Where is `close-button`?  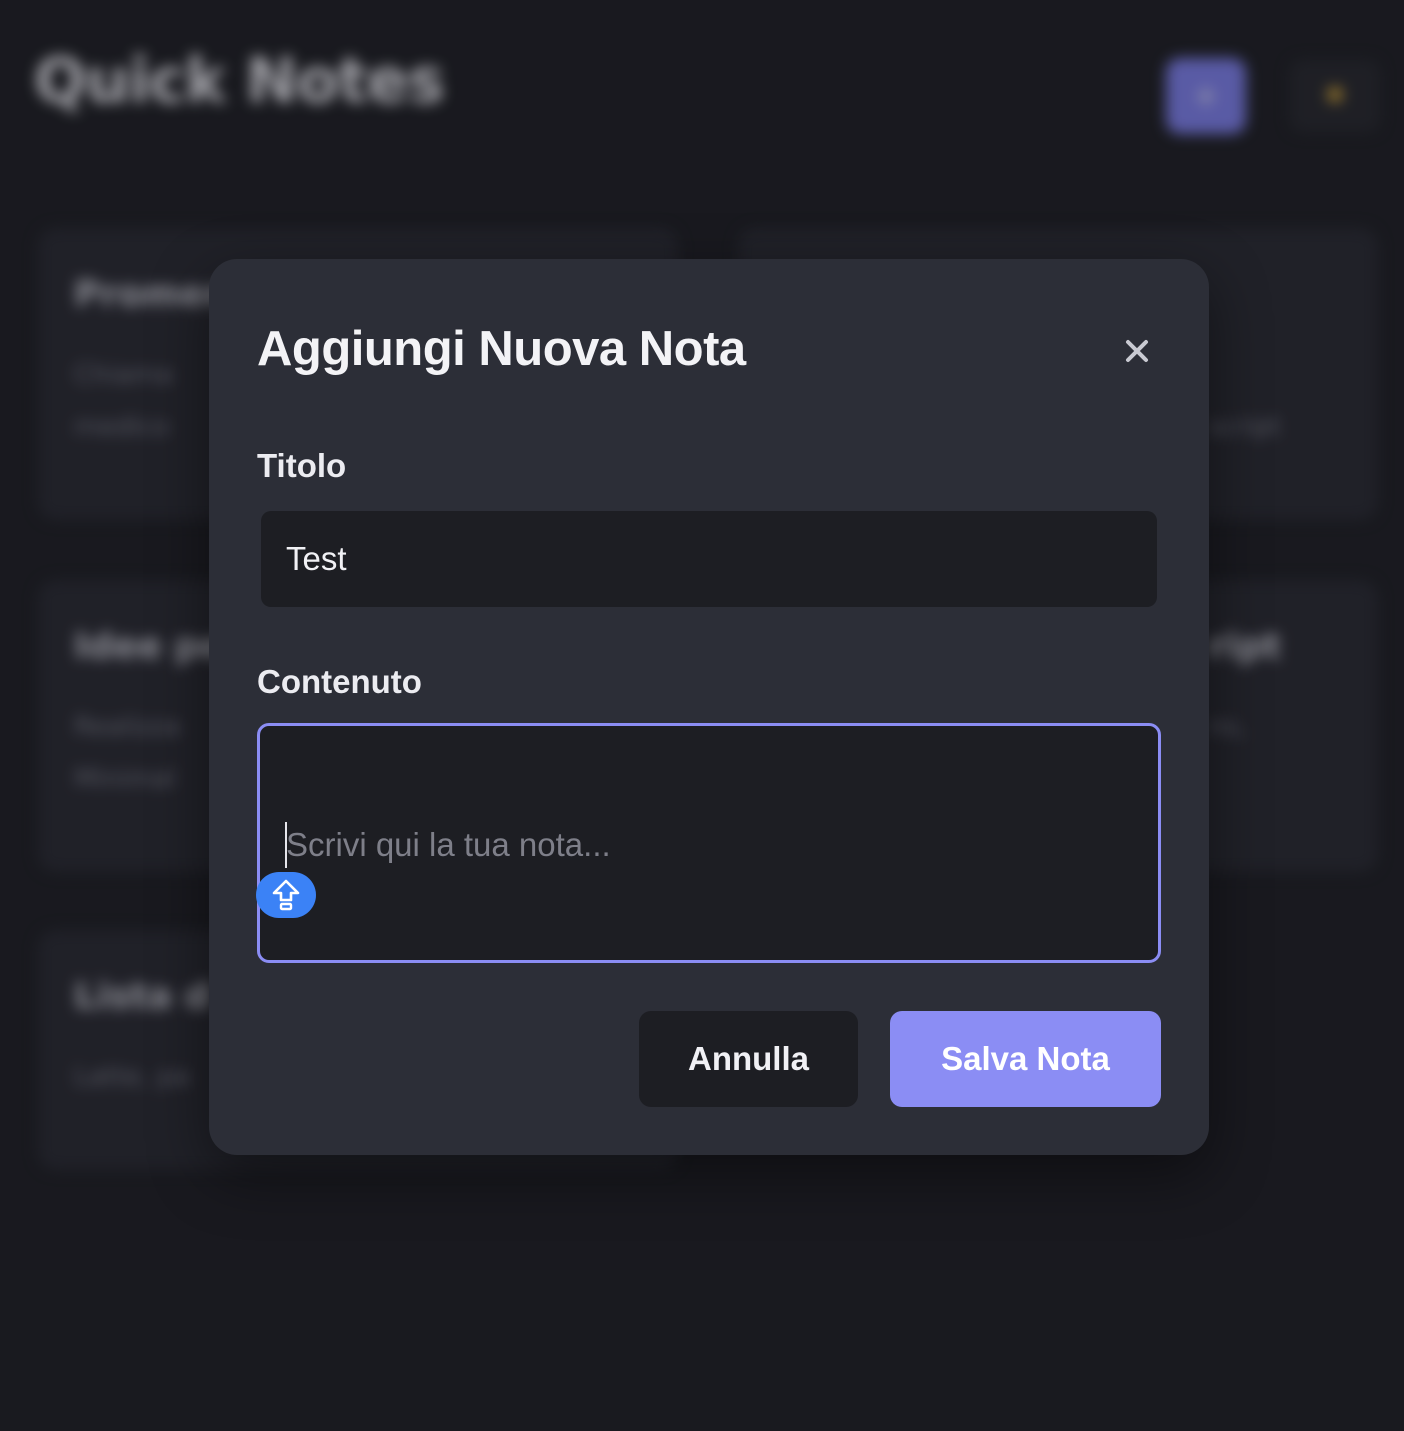
close-button is located at coordinates (1137, 351).